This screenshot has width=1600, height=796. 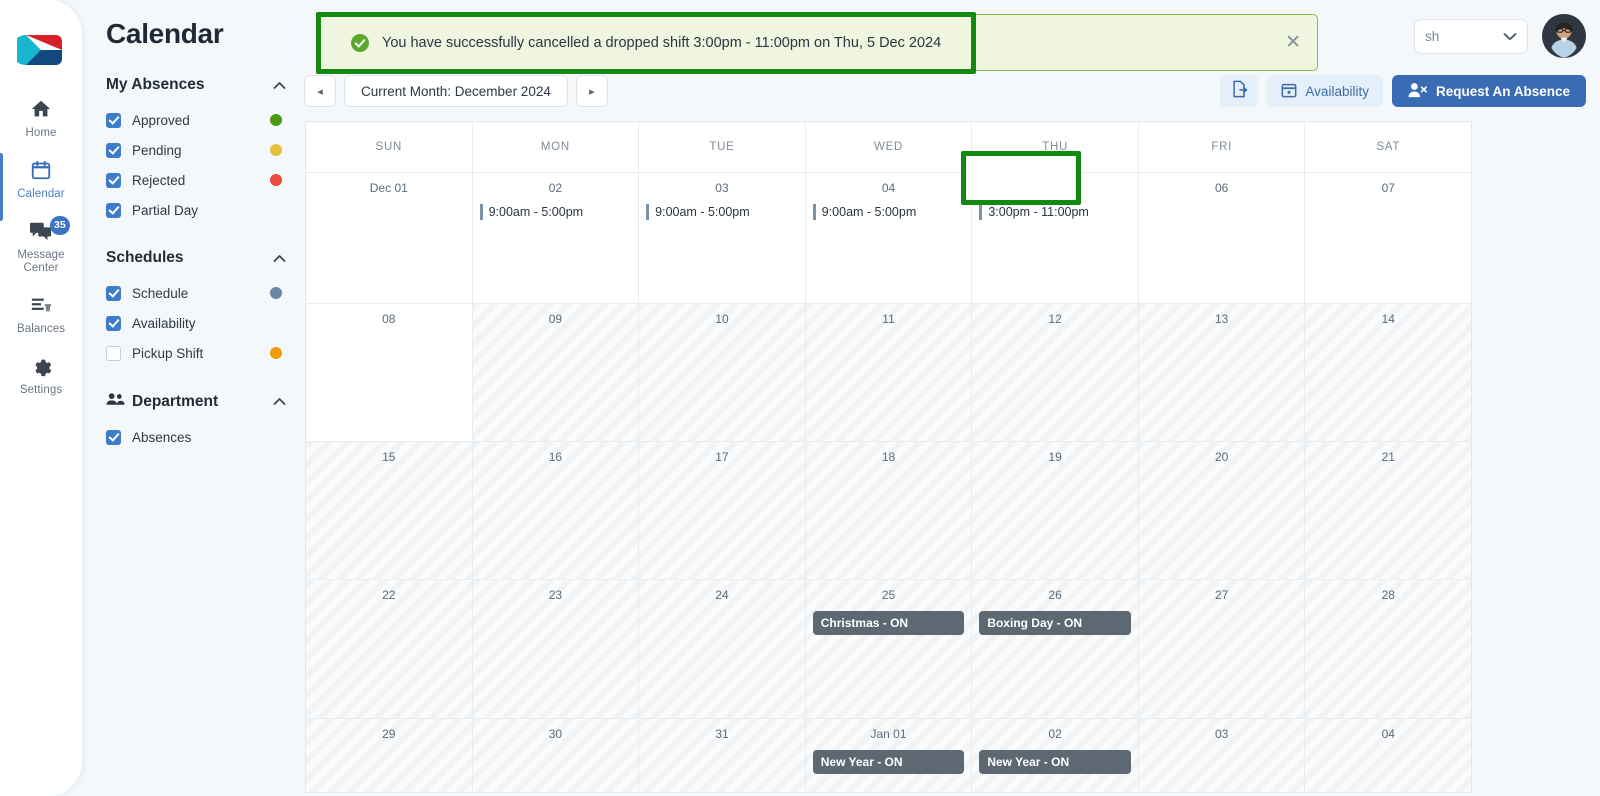 What do you see at coordinates (113, 293) in the screenshot?
I see `checkbox-schedule` at bounding box center [113, 293].